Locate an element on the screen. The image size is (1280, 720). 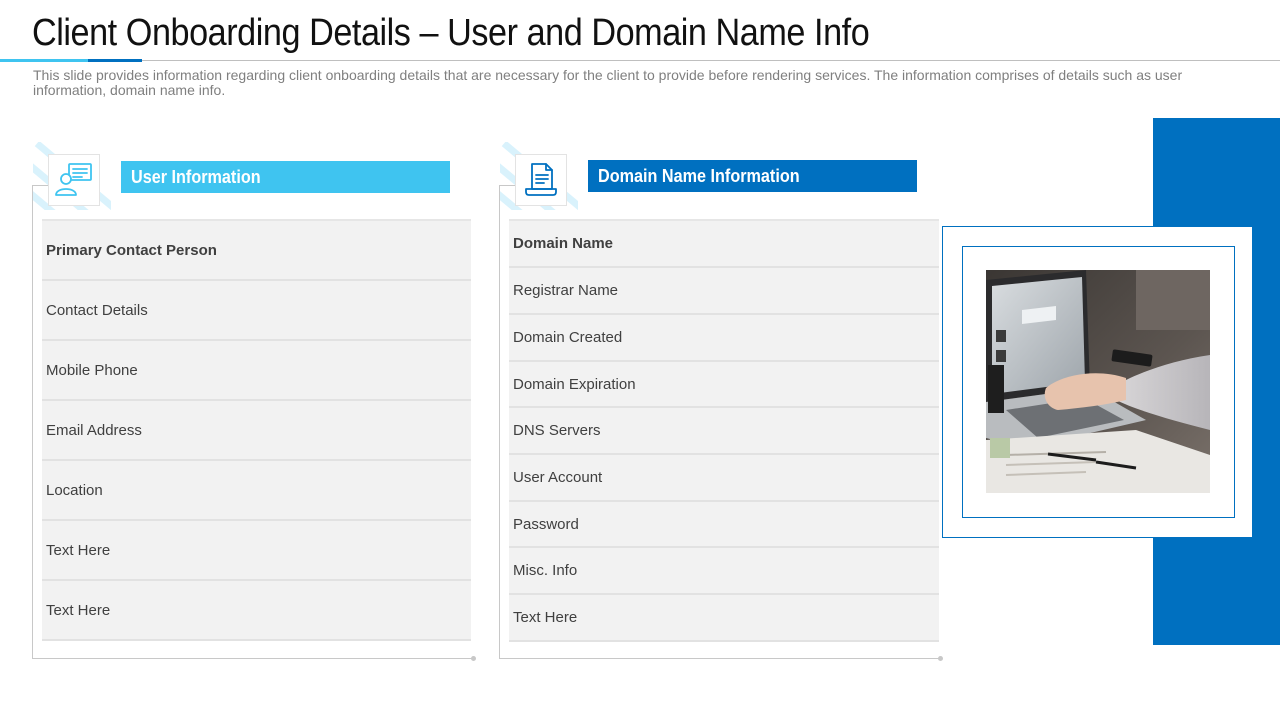
domain-info-header: Domain Name Information is located at coordinates (752, 176).